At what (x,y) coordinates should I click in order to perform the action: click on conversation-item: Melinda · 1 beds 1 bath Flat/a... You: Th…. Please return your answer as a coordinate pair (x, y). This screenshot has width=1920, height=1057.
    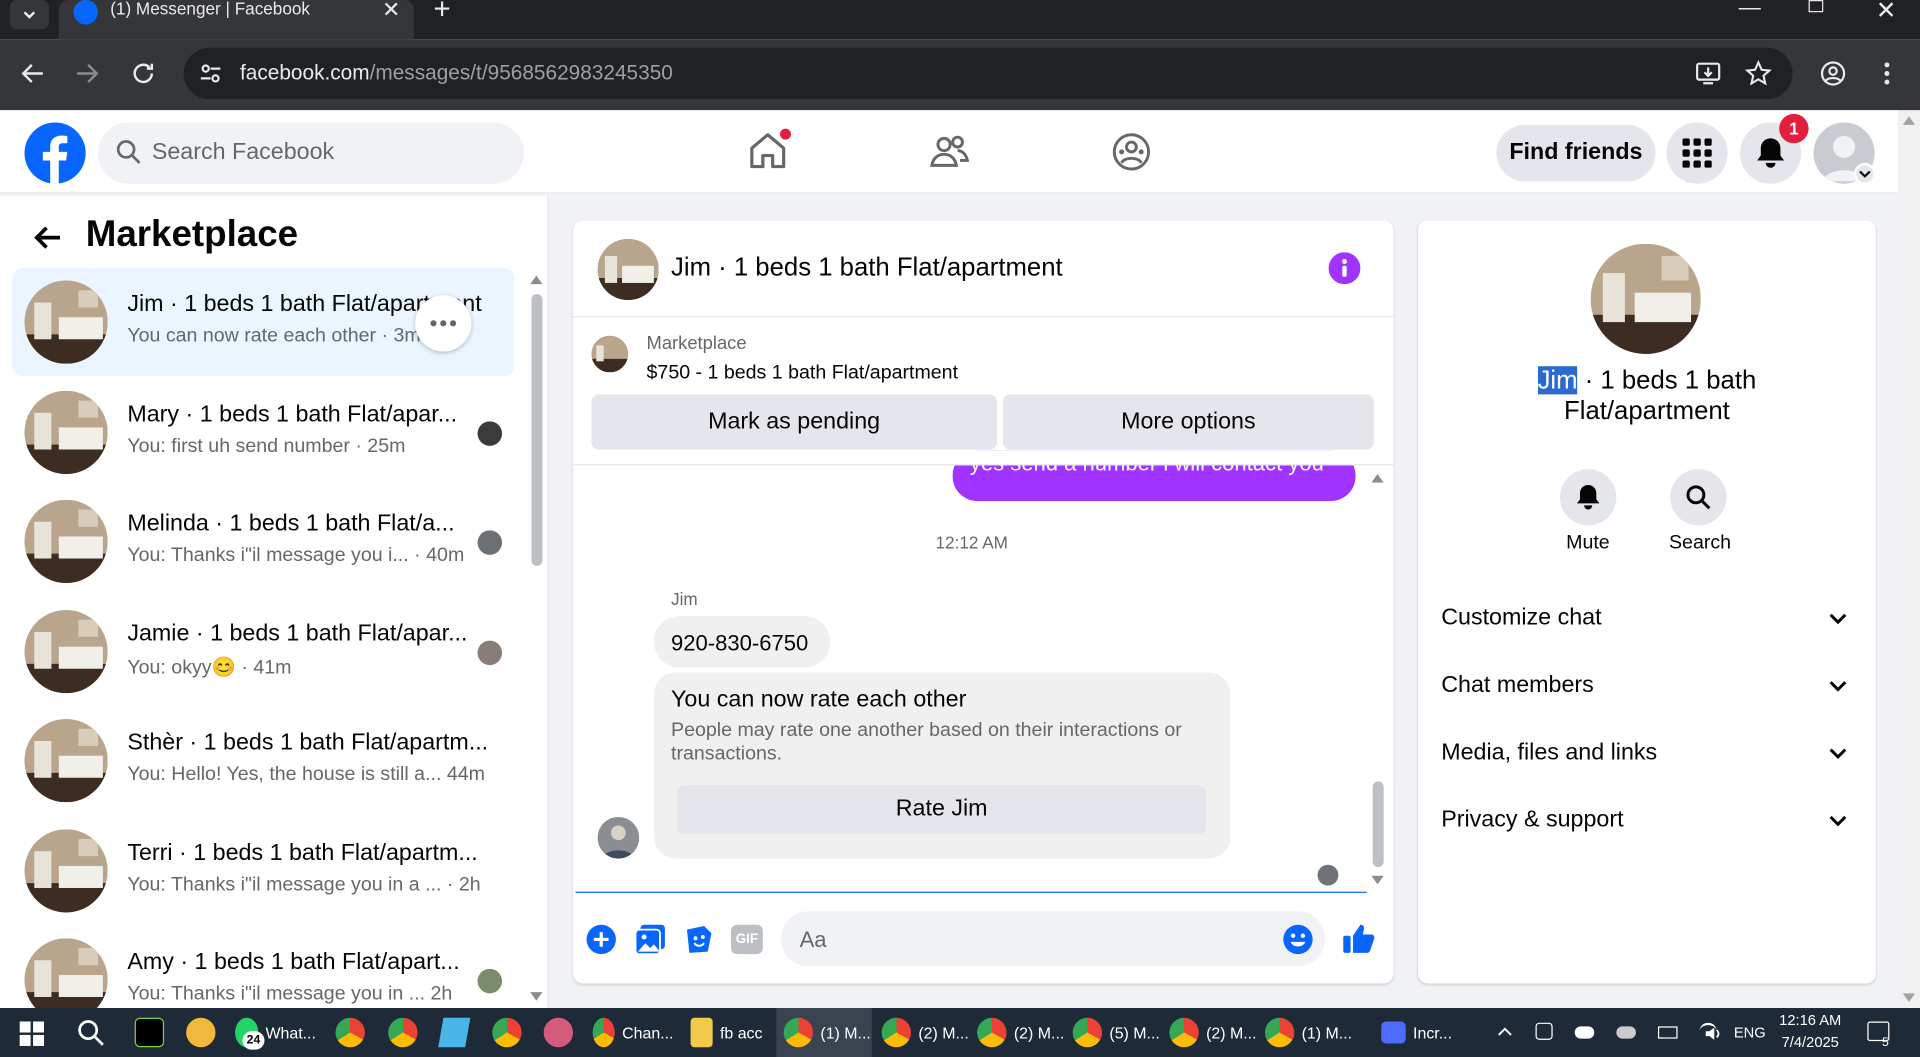
    Looking at the image, I should click on (263, 541).